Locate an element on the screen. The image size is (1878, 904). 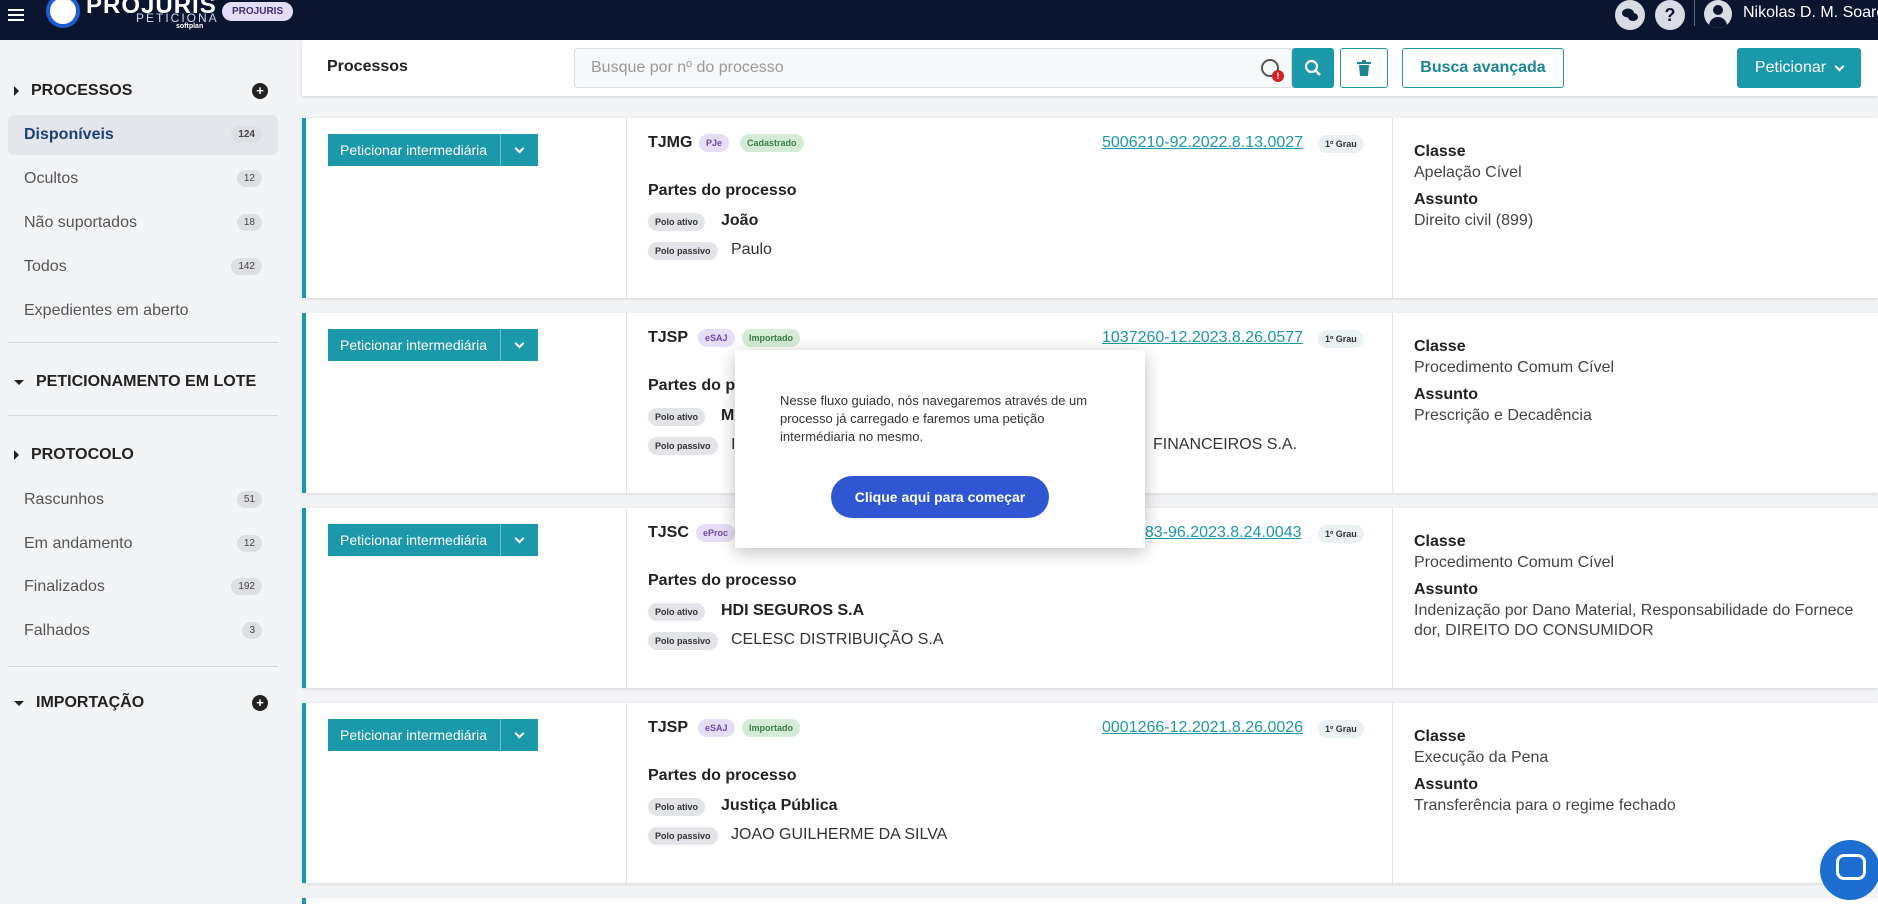
sidebar-item-label: Expedientes em aberto is located at coordinates (106, 310).